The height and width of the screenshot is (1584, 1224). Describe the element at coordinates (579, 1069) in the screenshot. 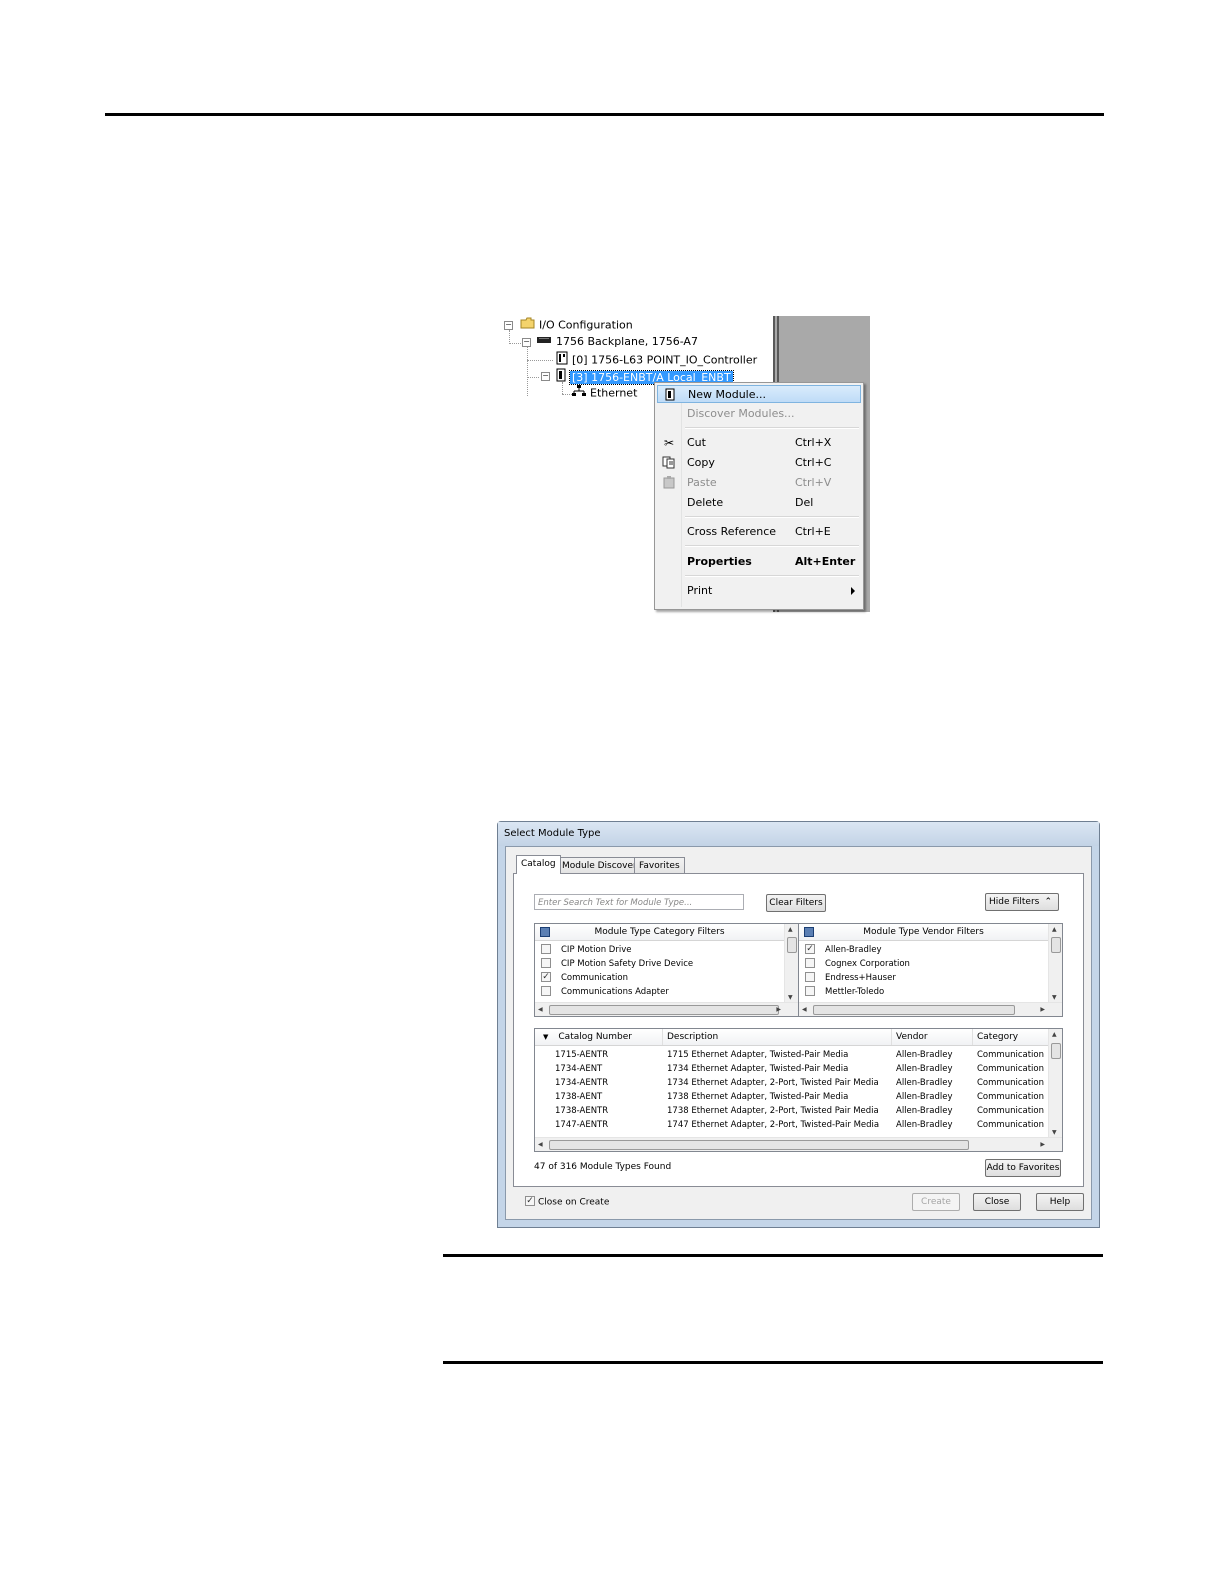

I see `table-cell: 1734-AENT` at that location.